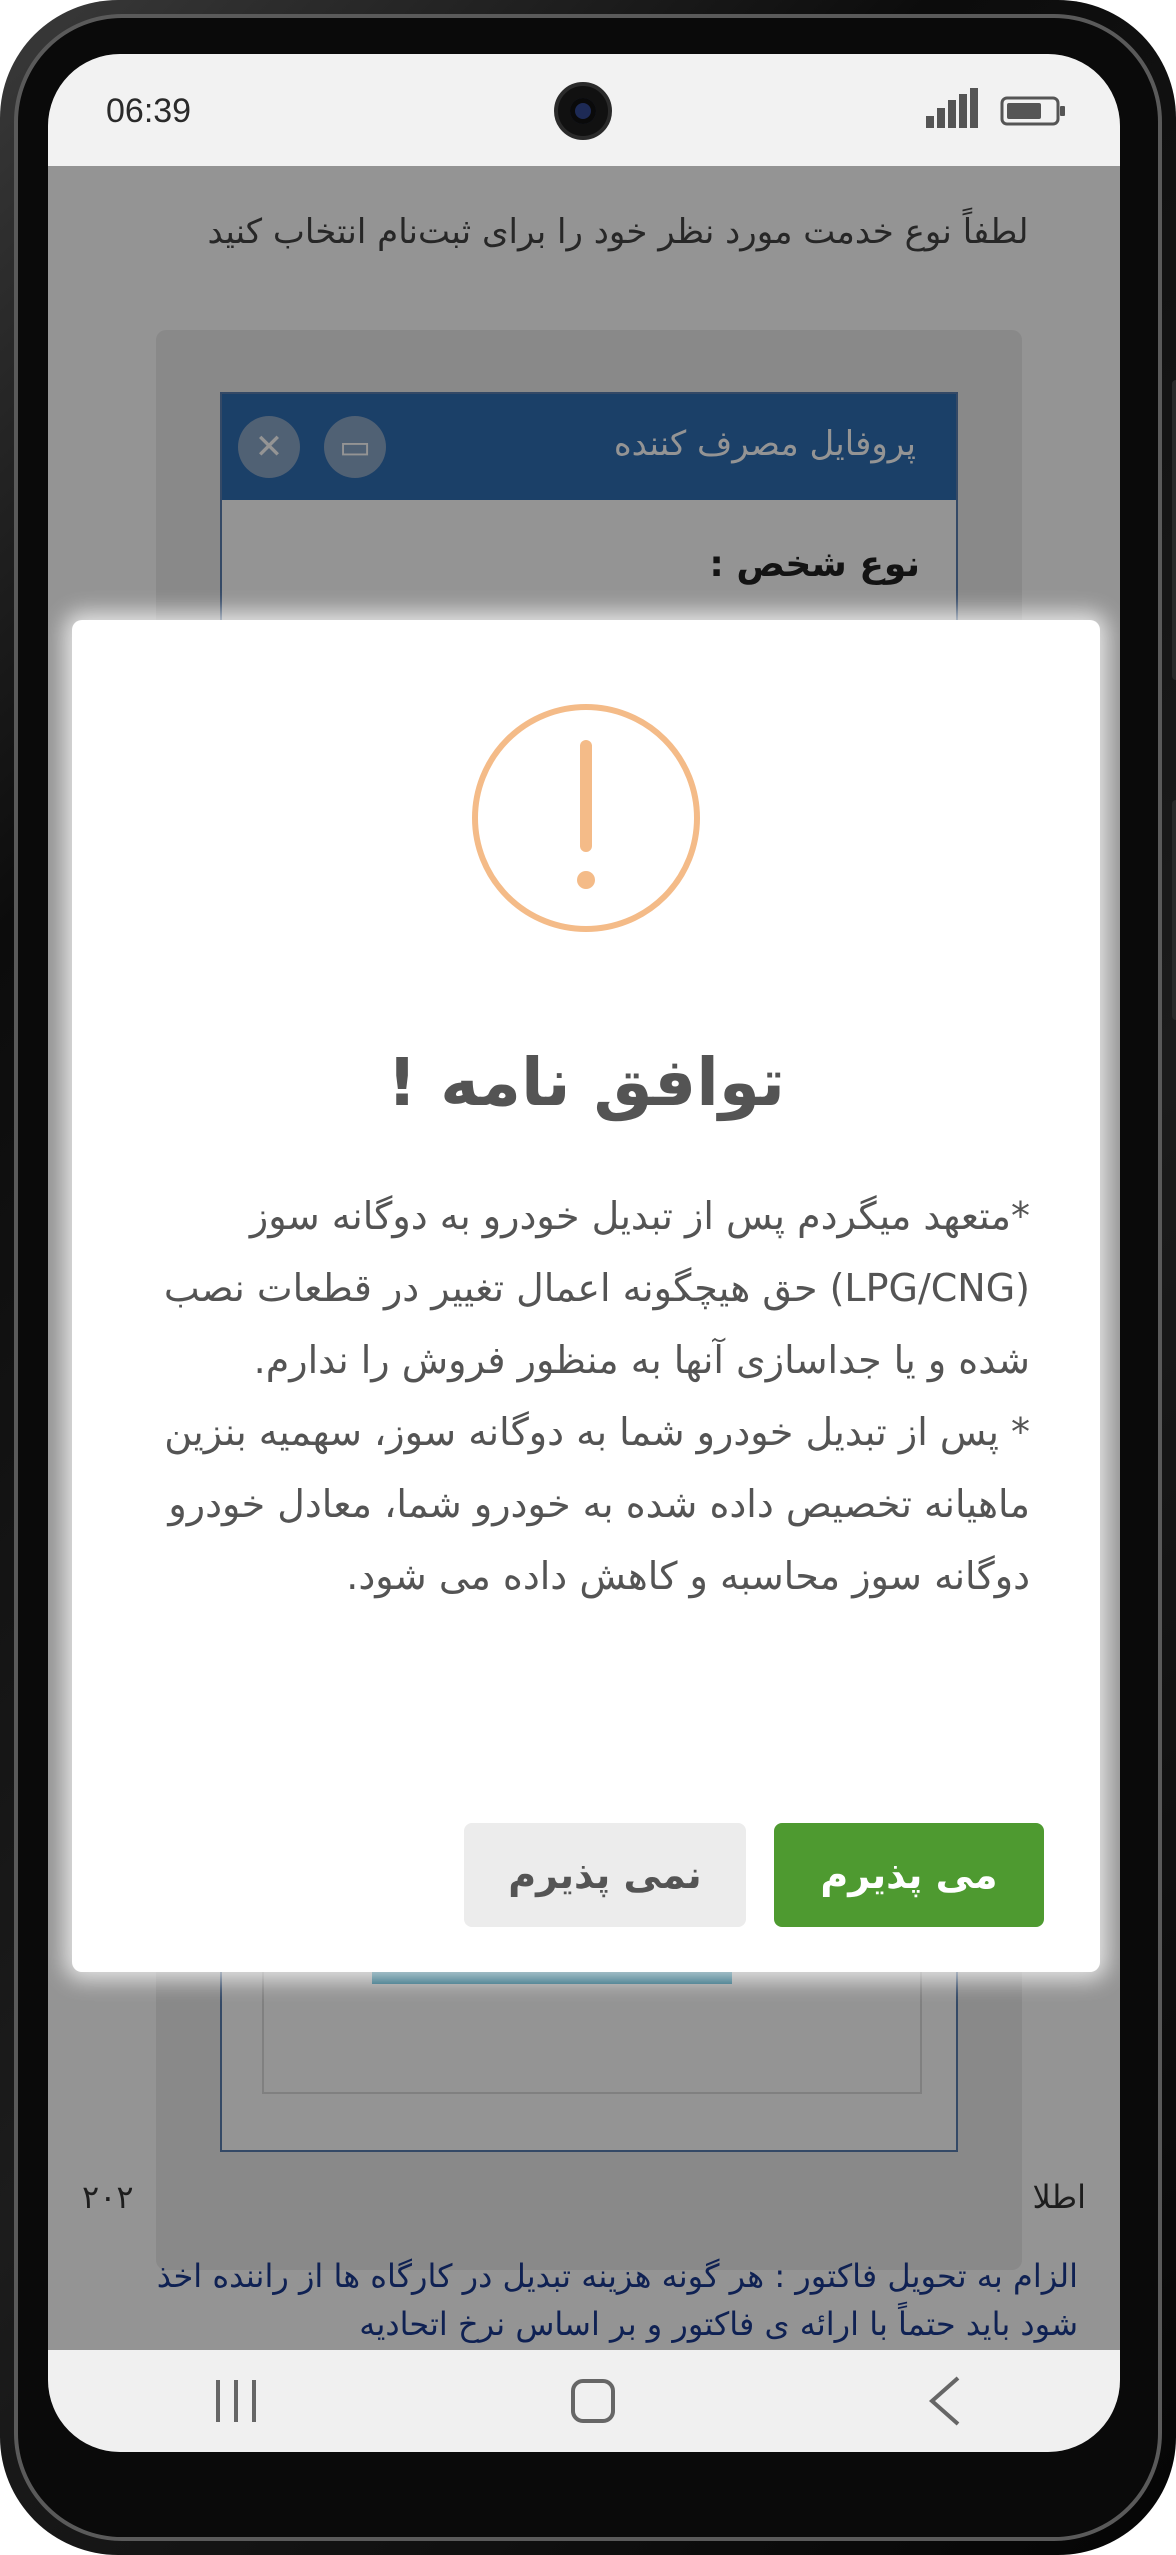 This screenshot has height=2555, width=1176. I want to click on power-button, so click(1174, 910).